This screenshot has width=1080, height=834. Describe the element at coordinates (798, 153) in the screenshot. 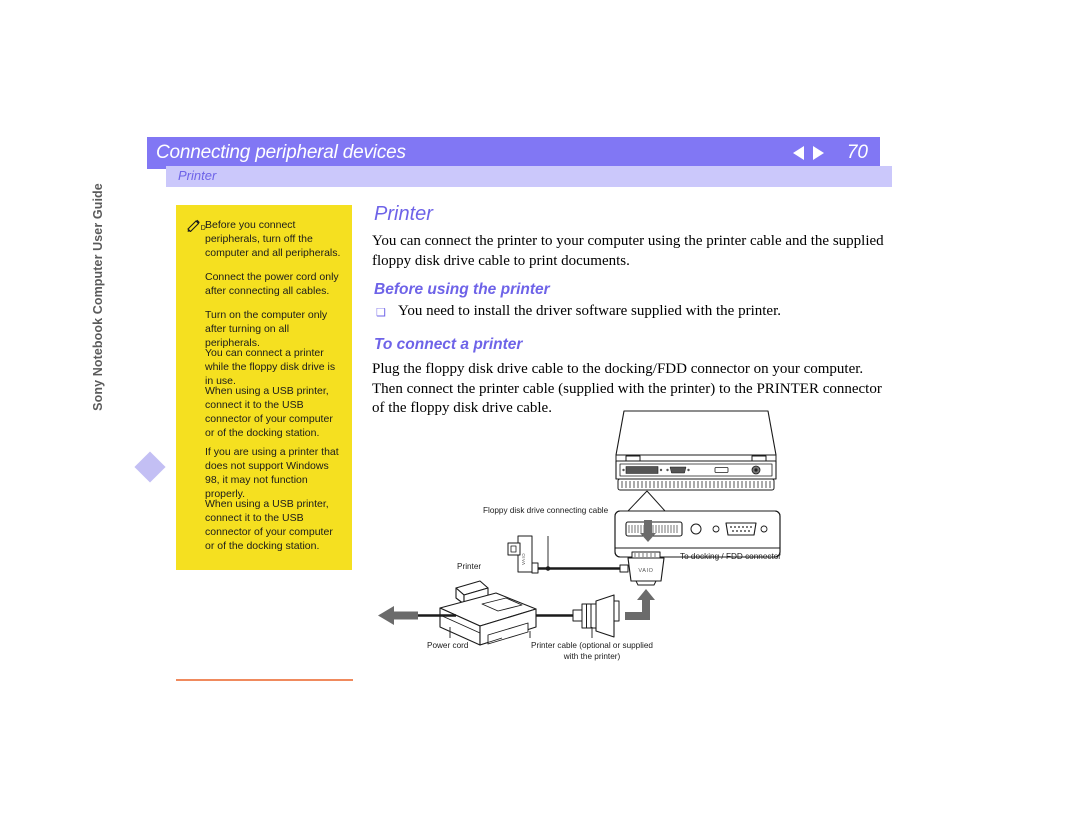

I see `triangle-left-icon` at that location.